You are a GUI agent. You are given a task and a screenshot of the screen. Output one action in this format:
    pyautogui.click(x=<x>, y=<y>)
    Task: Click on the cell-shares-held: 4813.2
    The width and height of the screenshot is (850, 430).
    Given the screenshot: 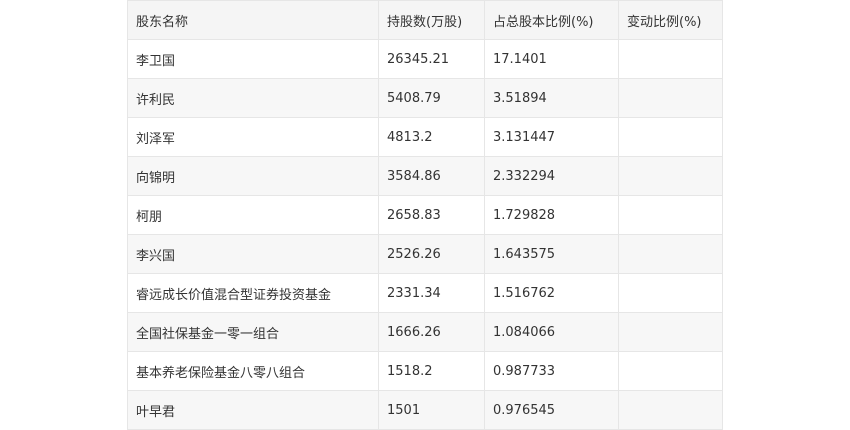 What is the action you would take?
    pyautogui.click(x=431, y=137)
    